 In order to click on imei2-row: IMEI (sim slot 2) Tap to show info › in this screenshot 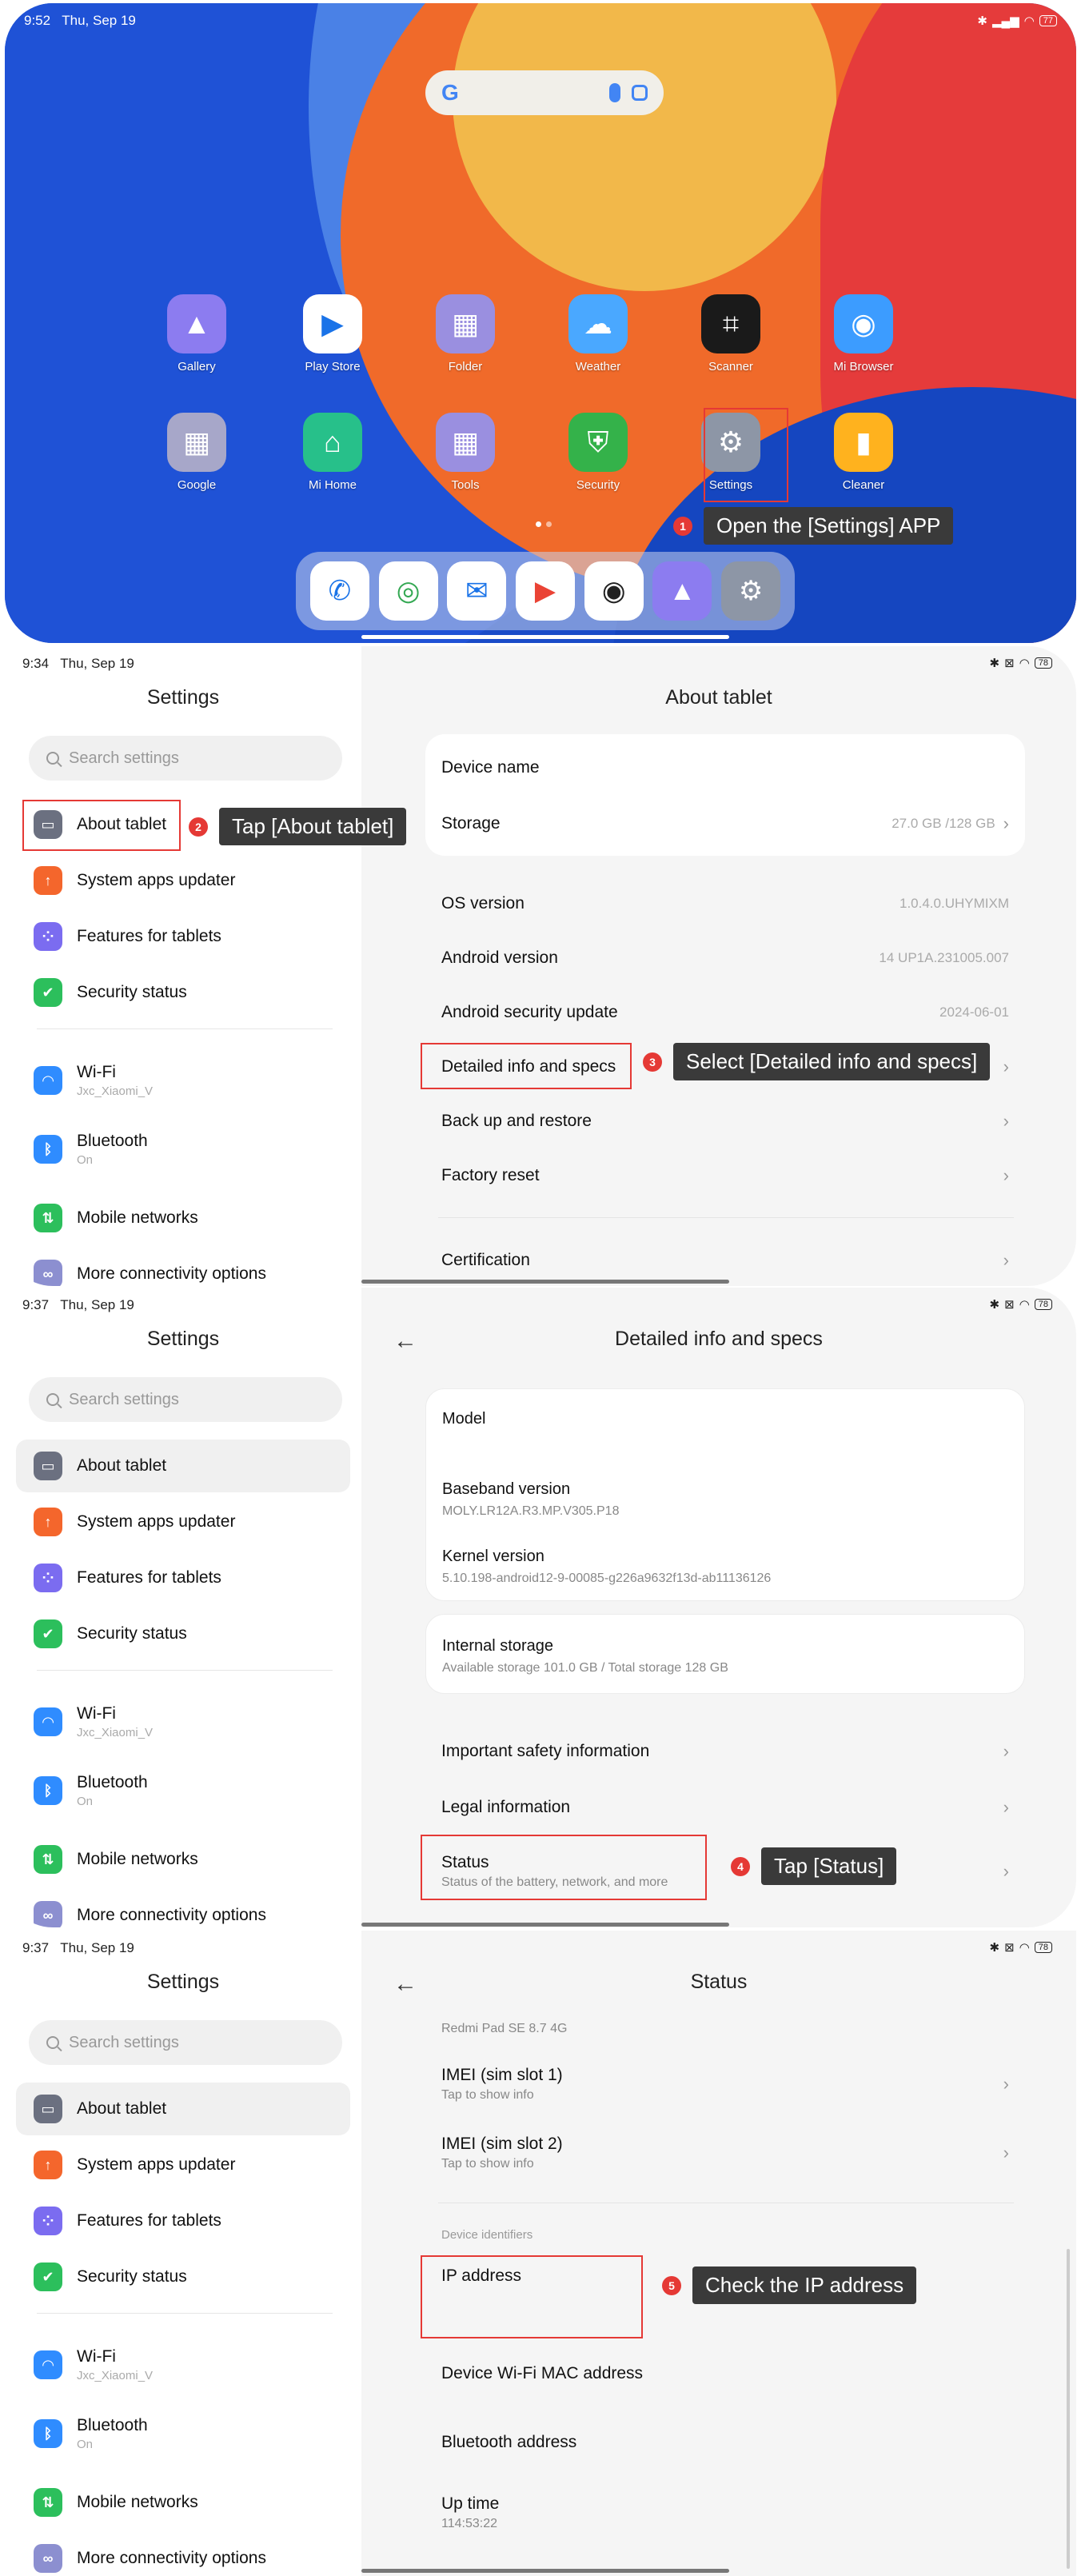, I will do `click(725, 2153)`.